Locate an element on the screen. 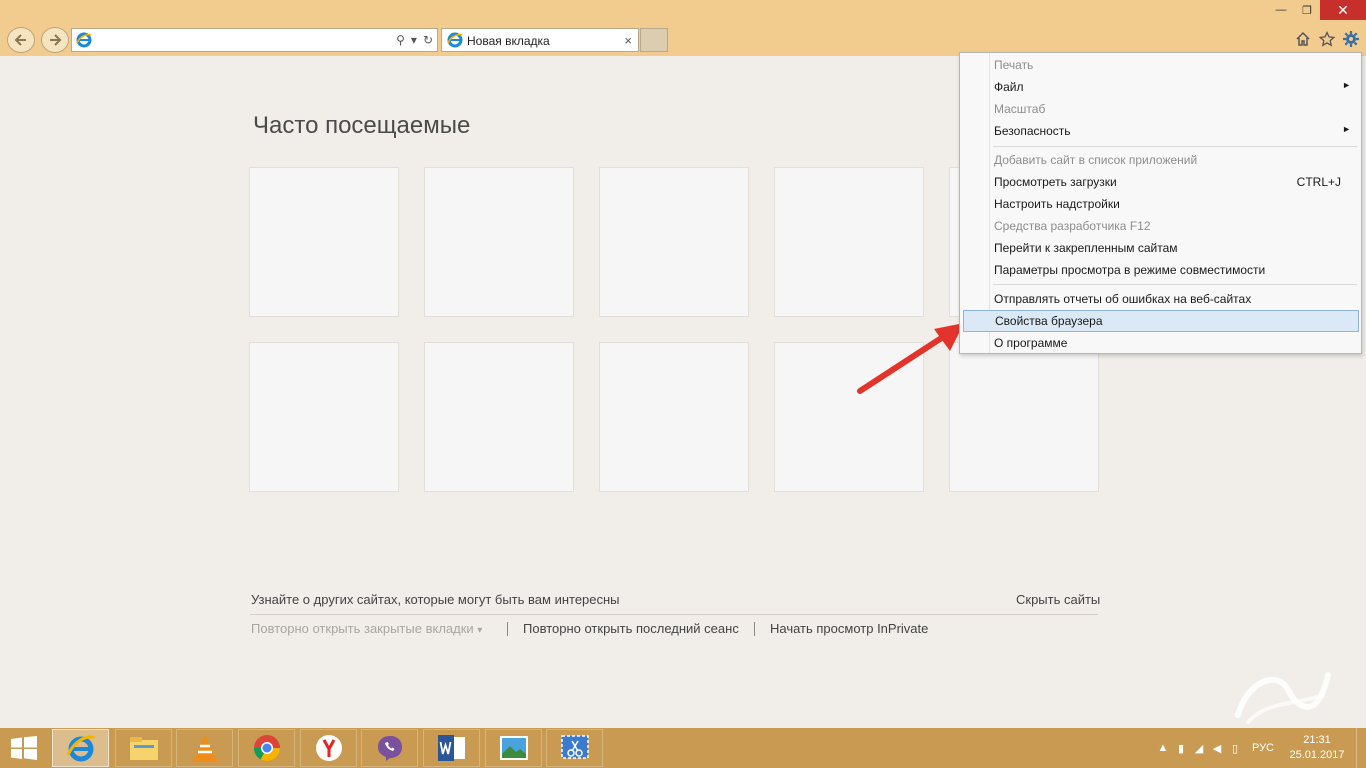 This screenshot has height=768, width=1366. gear-icon is located at coordinates (1351, 39).